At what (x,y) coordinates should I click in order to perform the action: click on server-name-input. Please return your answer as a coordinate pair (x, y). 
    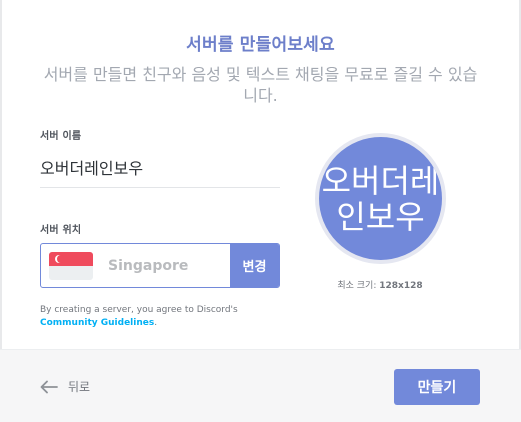
    Looking at the image, I should click on (160, 170).